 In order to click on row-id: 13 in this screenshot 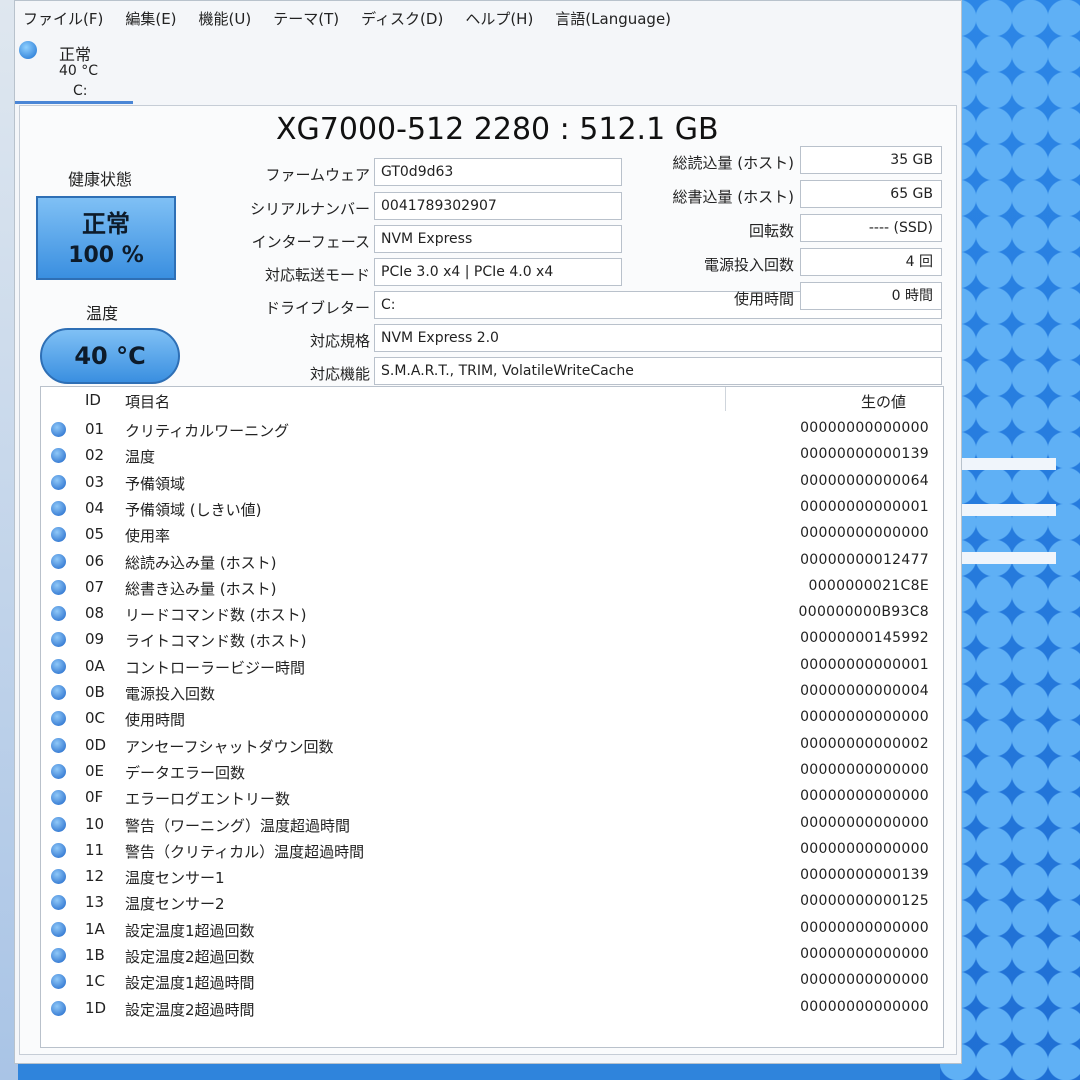, I will do `click(95, 902)`.